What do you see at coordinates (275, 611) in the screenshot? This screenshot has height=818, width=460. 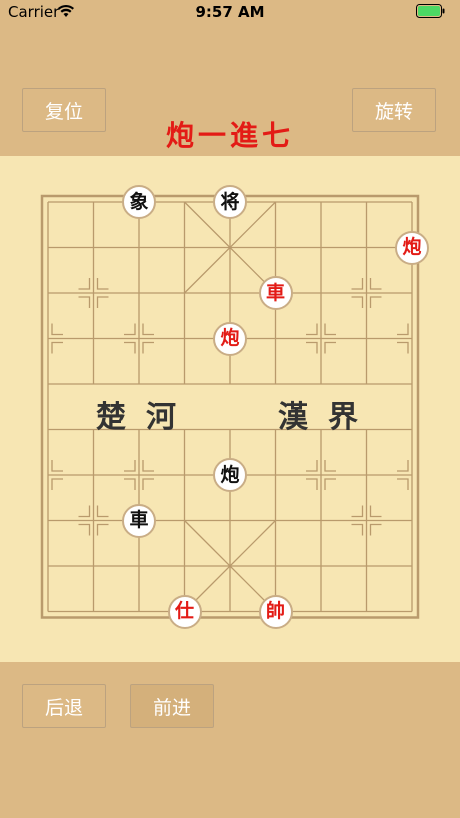 I see `piece-red: 帥` at bounding box center [275, 611].